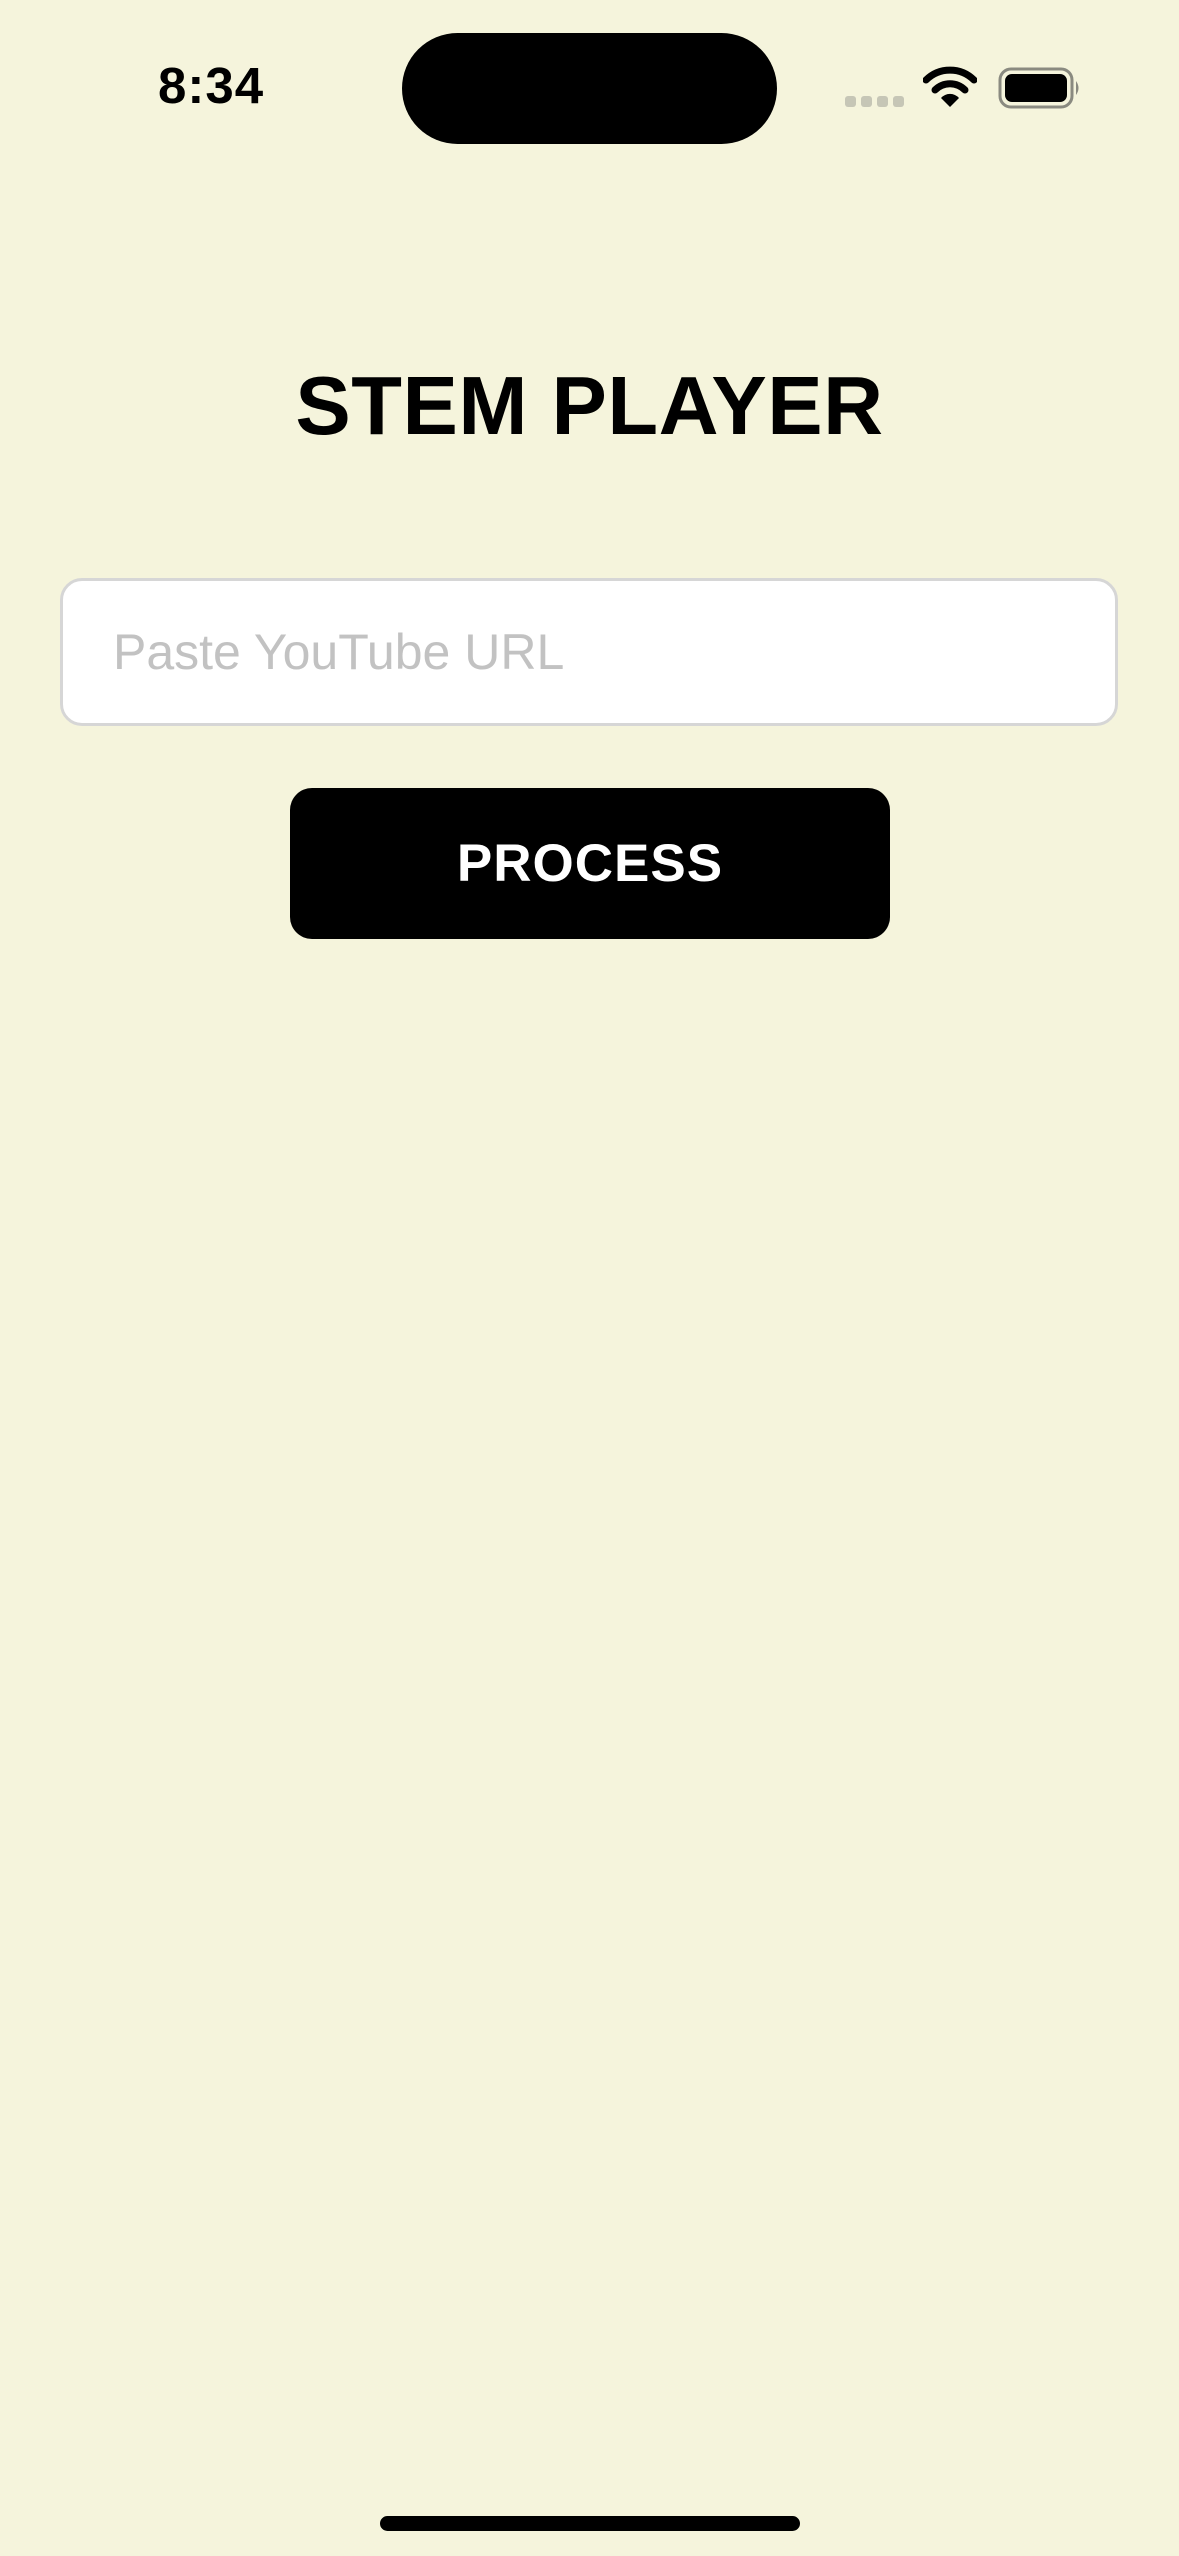  I want to click on process-button: PROCESS, so click(590, 863).